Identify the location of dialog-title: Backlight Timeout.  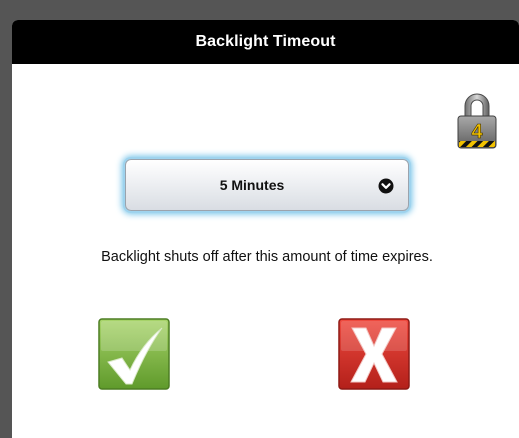
(265, 41).